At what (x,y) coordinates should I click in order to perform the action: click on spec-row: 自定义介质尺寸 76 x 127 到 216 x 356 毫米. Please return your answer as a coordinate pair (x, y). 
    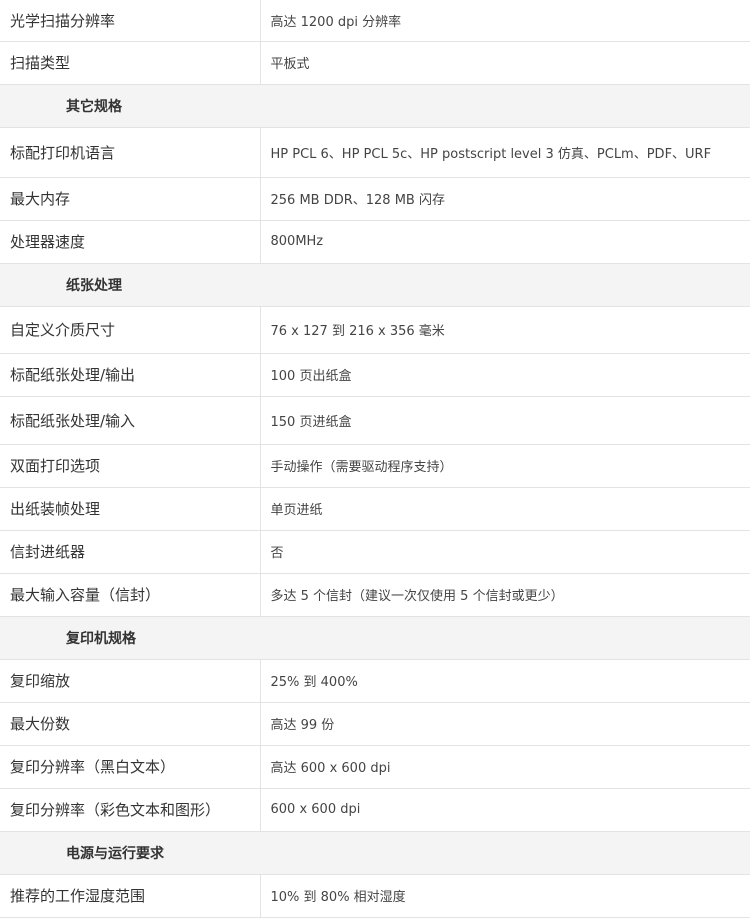
    Looking at the image, I should click on (375, 330).